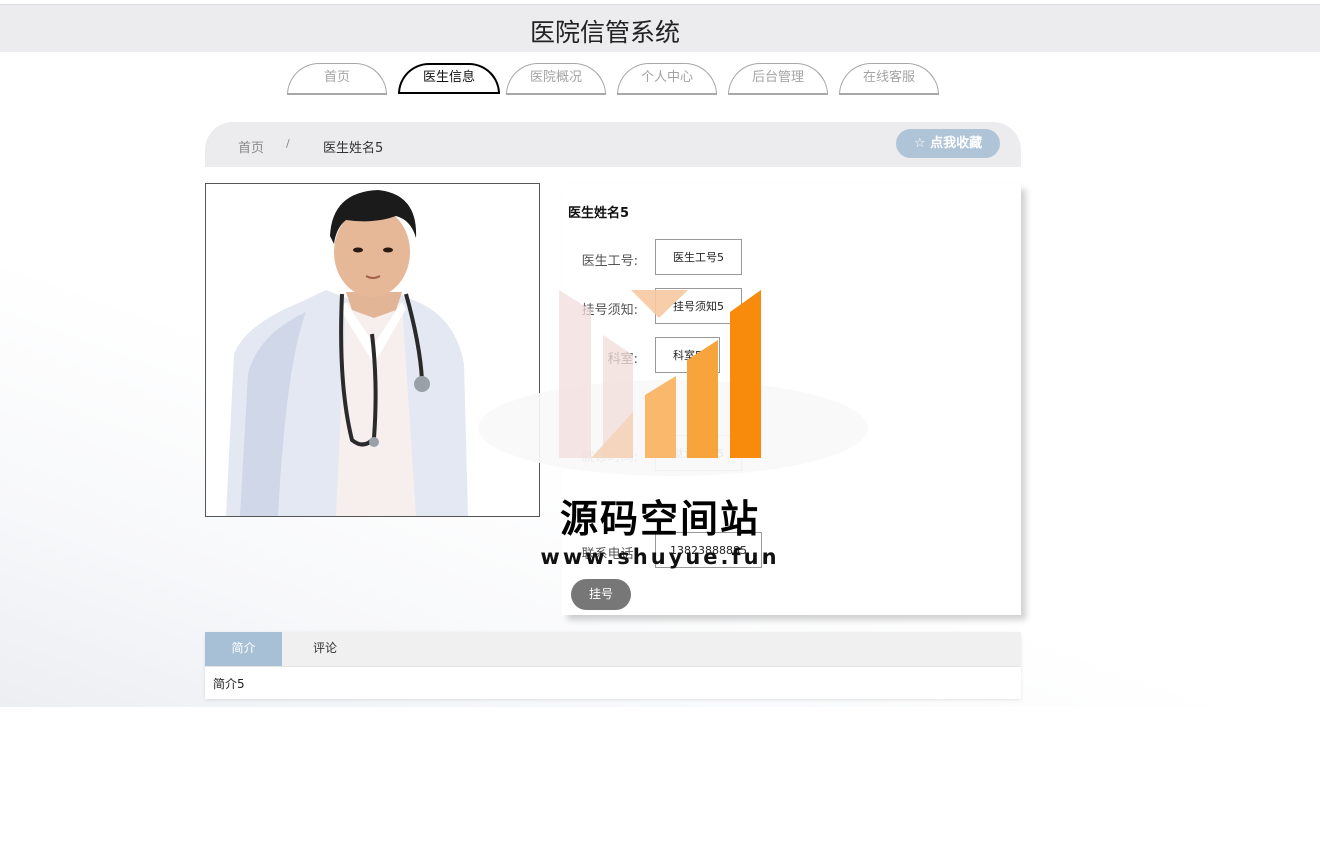  Describe the element at coordinates (243, 649) in the screenshot. I see `tab-intro: 简介` at that location.